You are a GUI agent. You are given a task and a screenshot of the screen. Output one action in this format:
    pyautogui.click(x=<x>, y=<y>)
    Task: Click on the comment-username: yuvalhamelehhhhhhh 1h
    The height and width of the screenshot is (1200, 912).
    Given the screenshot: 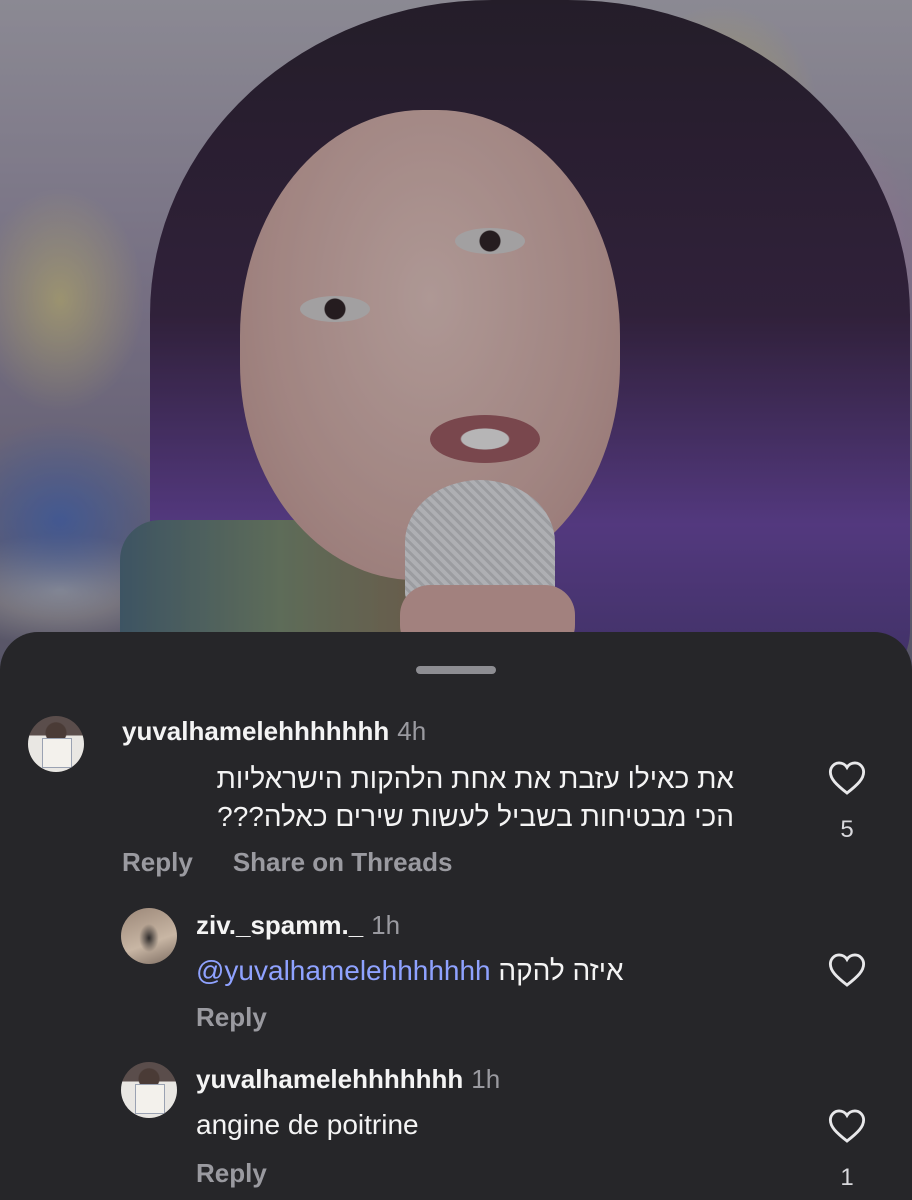 What is the action you would take?
    pyautogui.click(x=348, y=1079)
    